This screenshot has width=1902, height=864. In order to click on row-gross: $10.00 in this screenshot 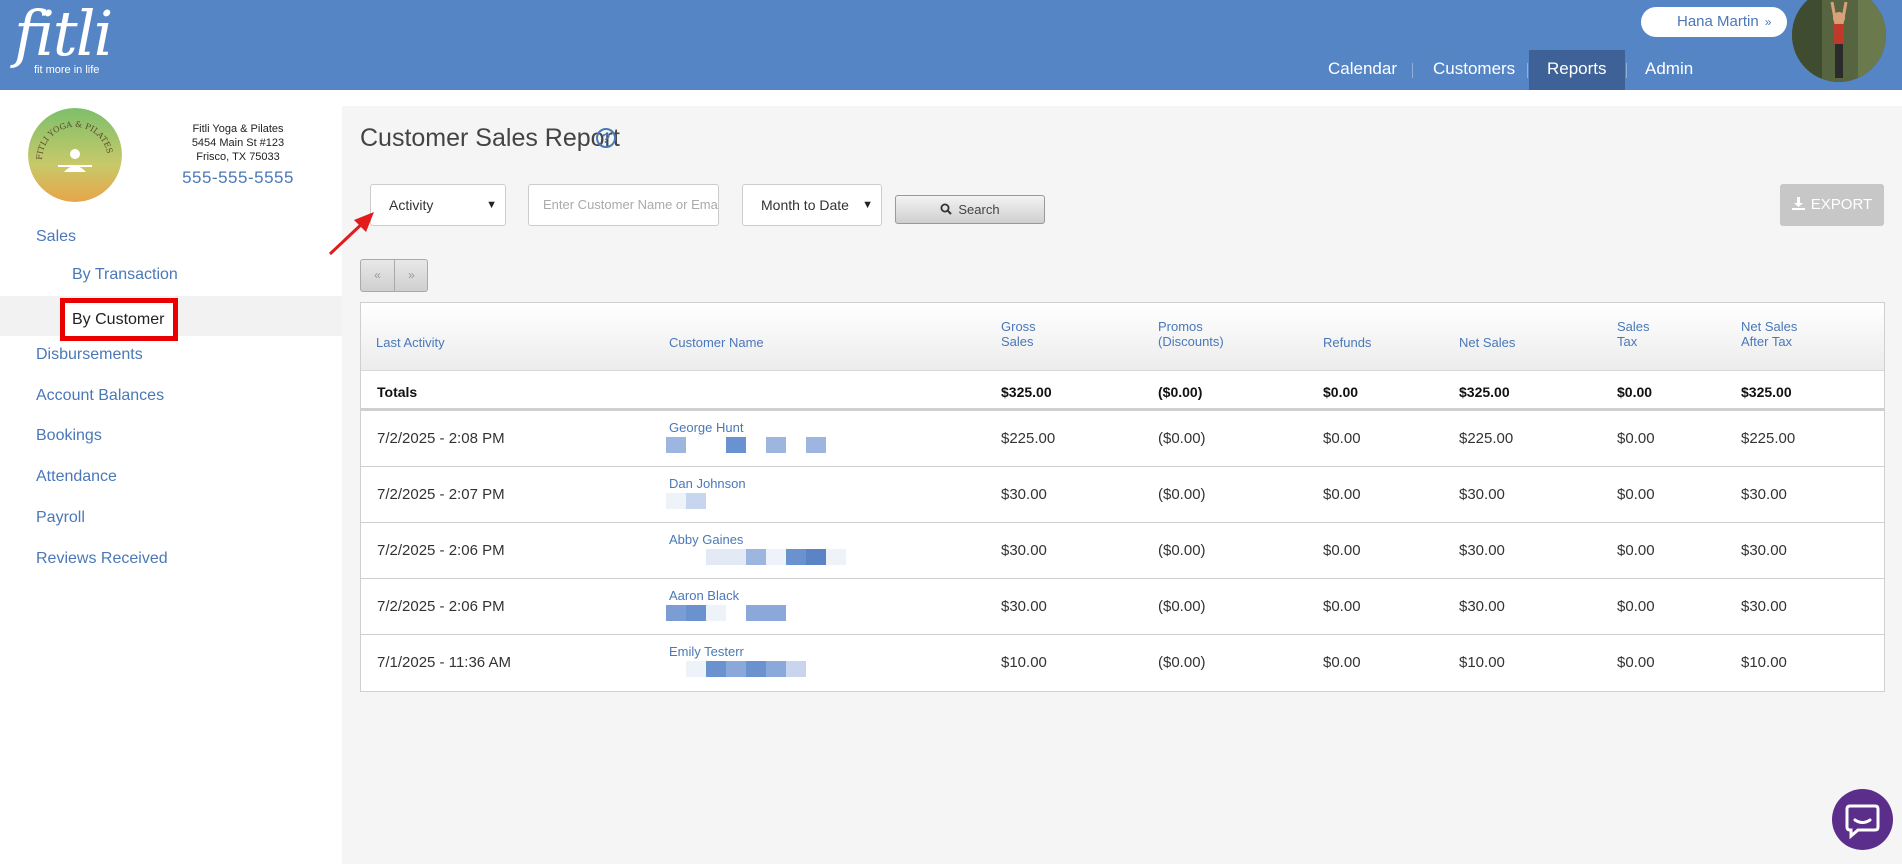, I will do `click(1024, 662)`.